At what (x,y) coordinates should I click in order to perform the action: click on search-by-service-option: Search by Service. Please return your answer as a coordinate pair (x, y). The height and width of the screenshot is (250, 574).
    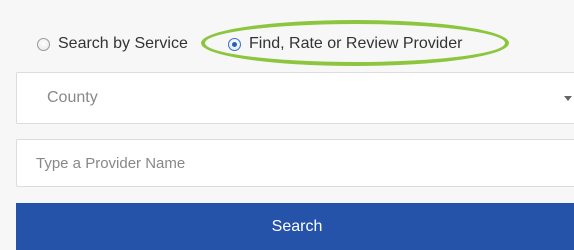
    Looking at the image, I should click on (112, 44).